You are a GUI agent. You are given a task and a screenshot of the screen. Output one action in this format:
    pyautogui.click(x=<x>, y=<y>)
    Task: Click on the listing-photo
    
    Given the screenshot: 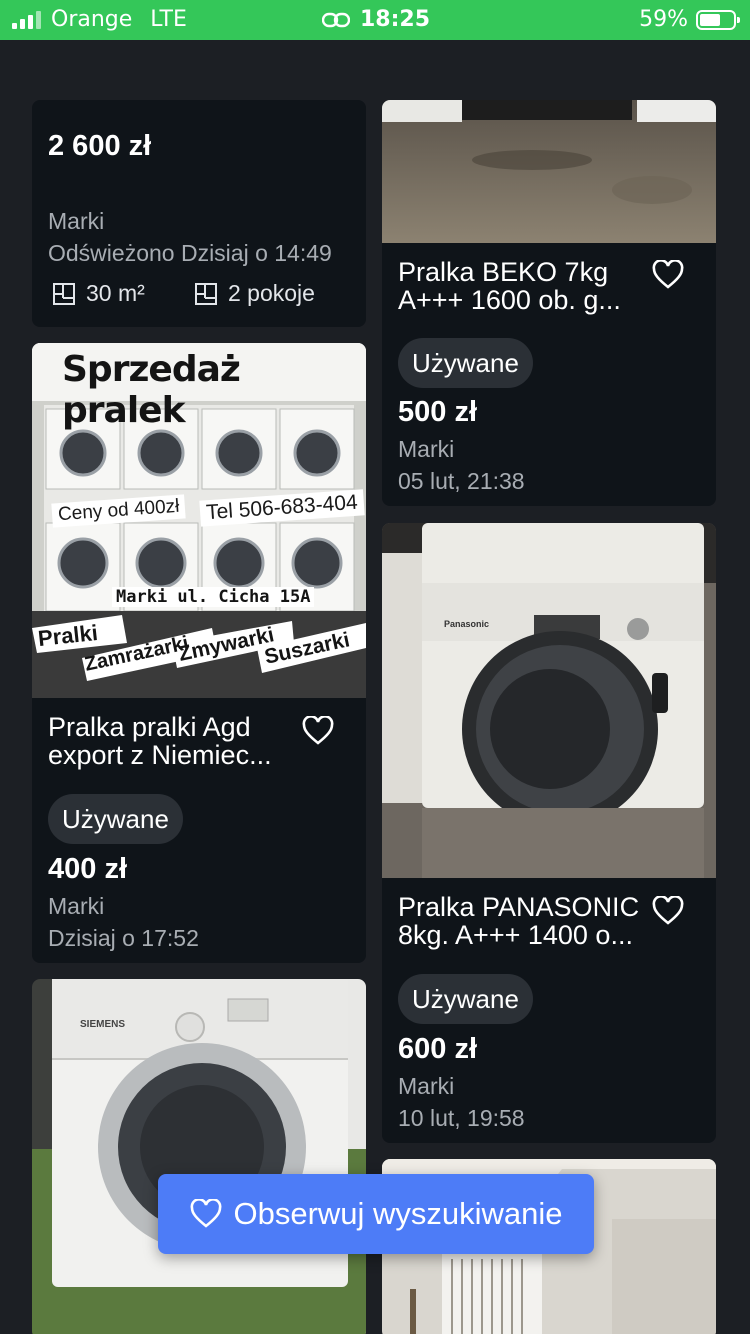 What is the action you would take?
    pyautogui.click(x=549, y=171)
    